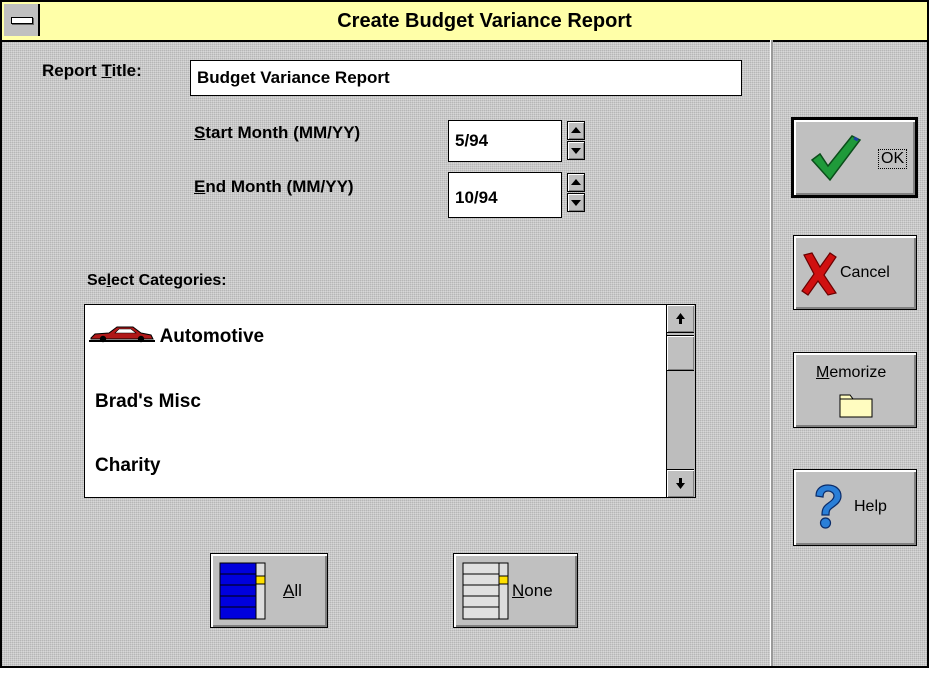 This screenshot has width=933, height=673. I want to click on end-month-up-button, so click(576, 182).